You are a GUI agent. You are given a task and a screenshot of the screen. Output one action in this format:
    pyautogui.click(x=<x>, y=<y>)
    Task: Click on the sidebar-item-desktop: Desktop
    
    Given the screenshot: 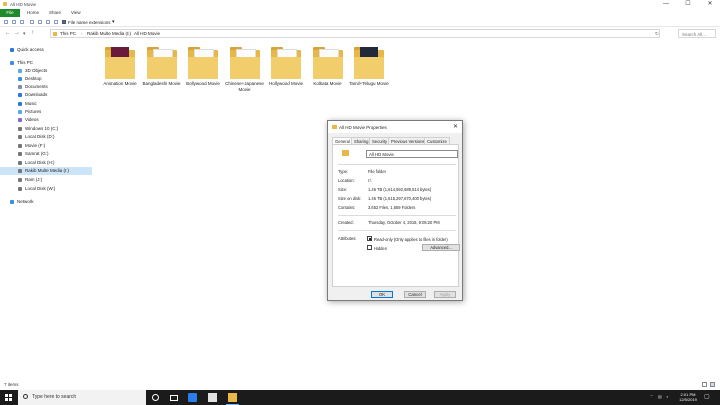 What is the action you would take?
    pyautogui.click(x=46, y=79)
    